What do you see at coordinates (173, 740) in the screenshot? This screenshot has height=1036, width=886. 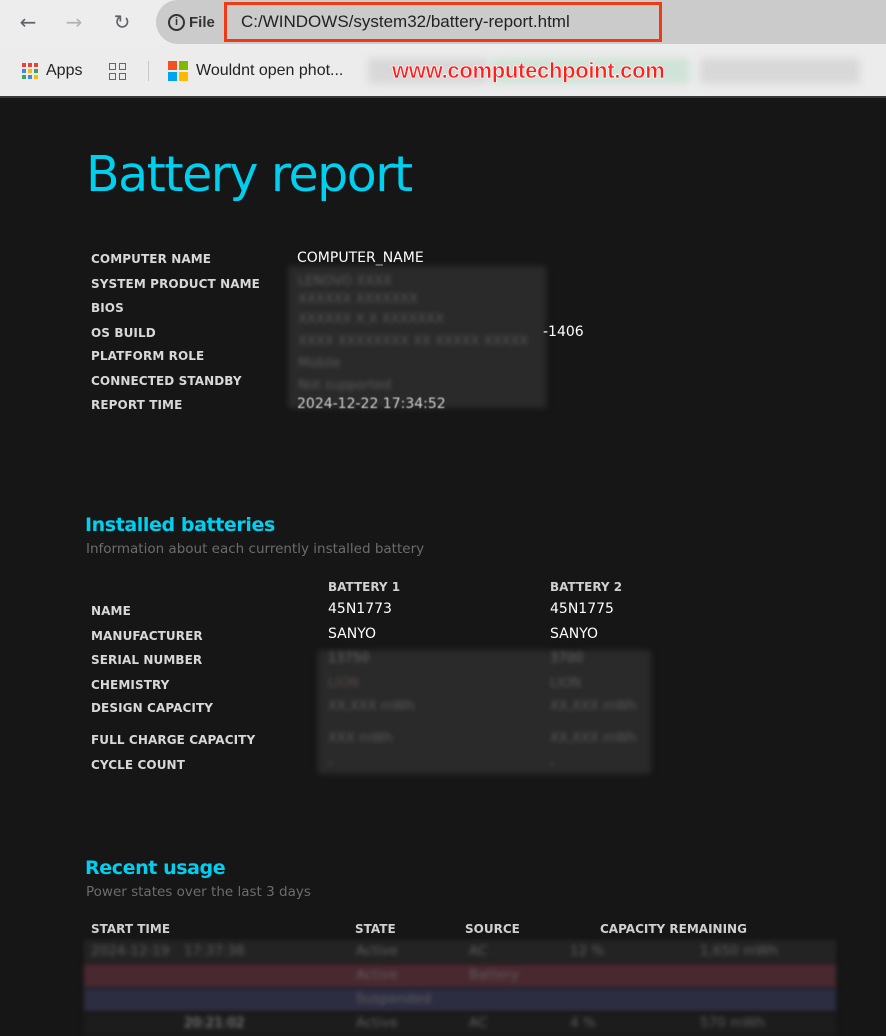 I see `label-full-charge-capacity: FULL CHARGE CAPACITY` at bounding box center [173, 740].